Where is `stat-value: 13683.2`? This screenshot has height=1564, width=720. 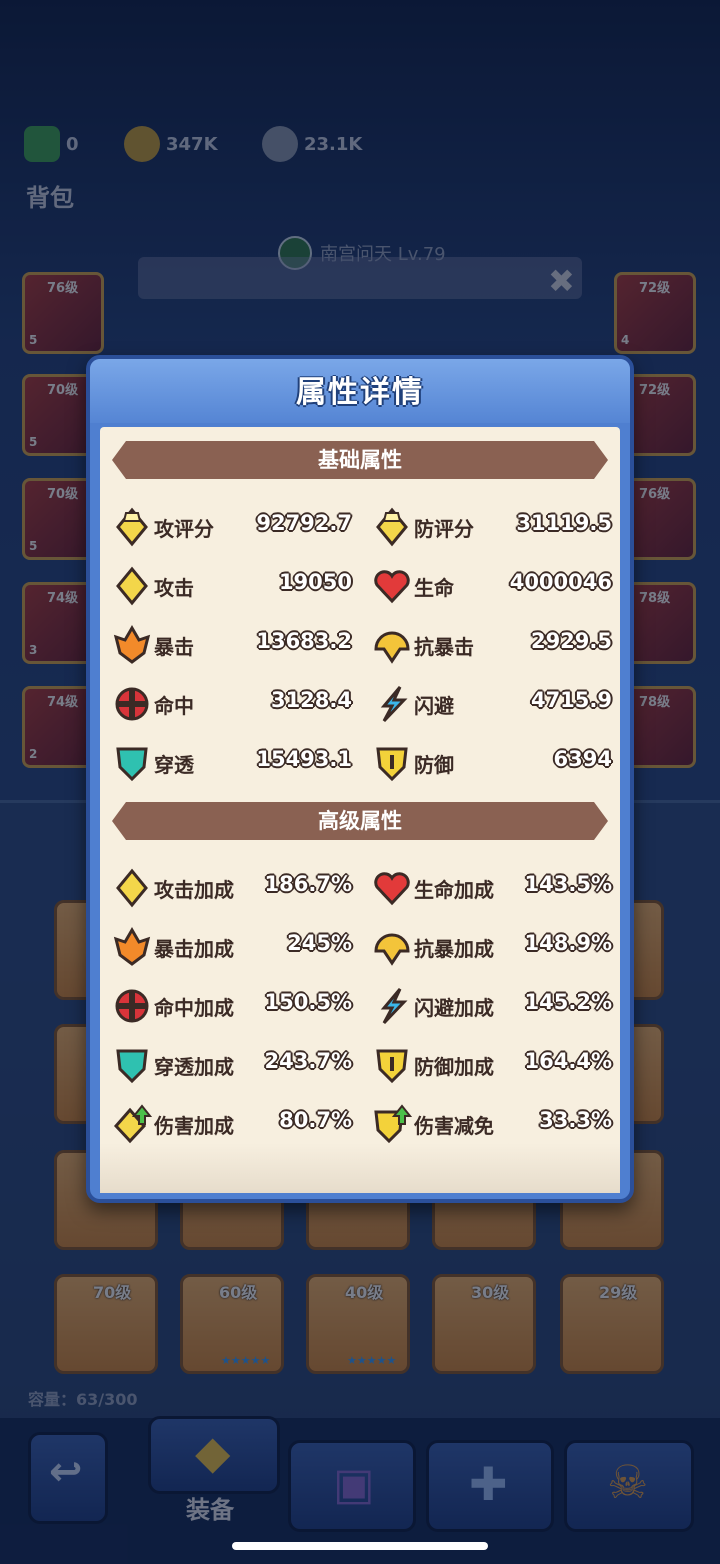
stat-value: 13683.2 is located at coordinates (304, 641).